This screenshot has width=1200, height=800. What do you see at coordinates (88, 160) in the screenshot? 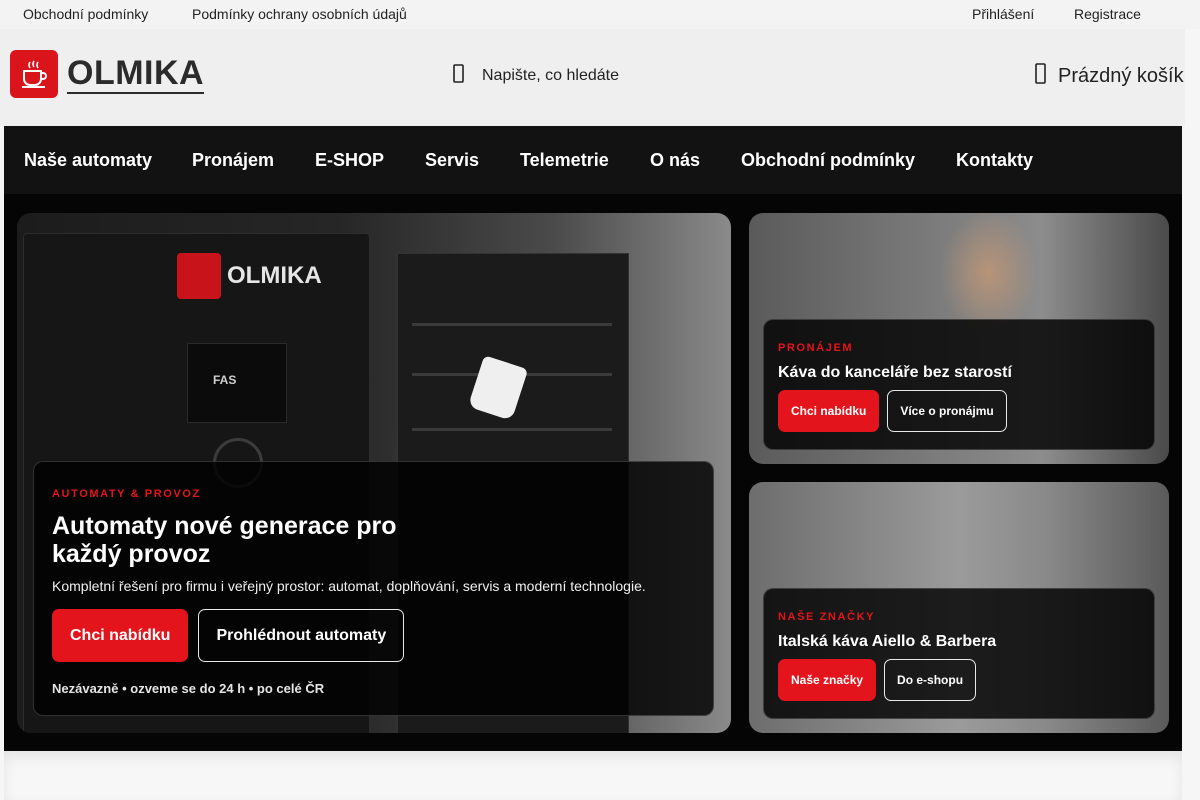
I see `nav-item-nase-automaty: Naše automaty` at bounding box center [88, 160].